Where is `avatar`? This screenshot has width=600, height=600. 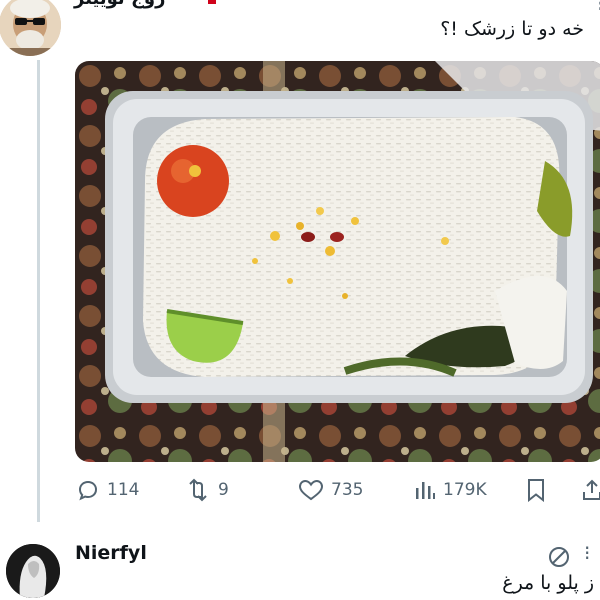
avatar is located at coordinates (30, 28).